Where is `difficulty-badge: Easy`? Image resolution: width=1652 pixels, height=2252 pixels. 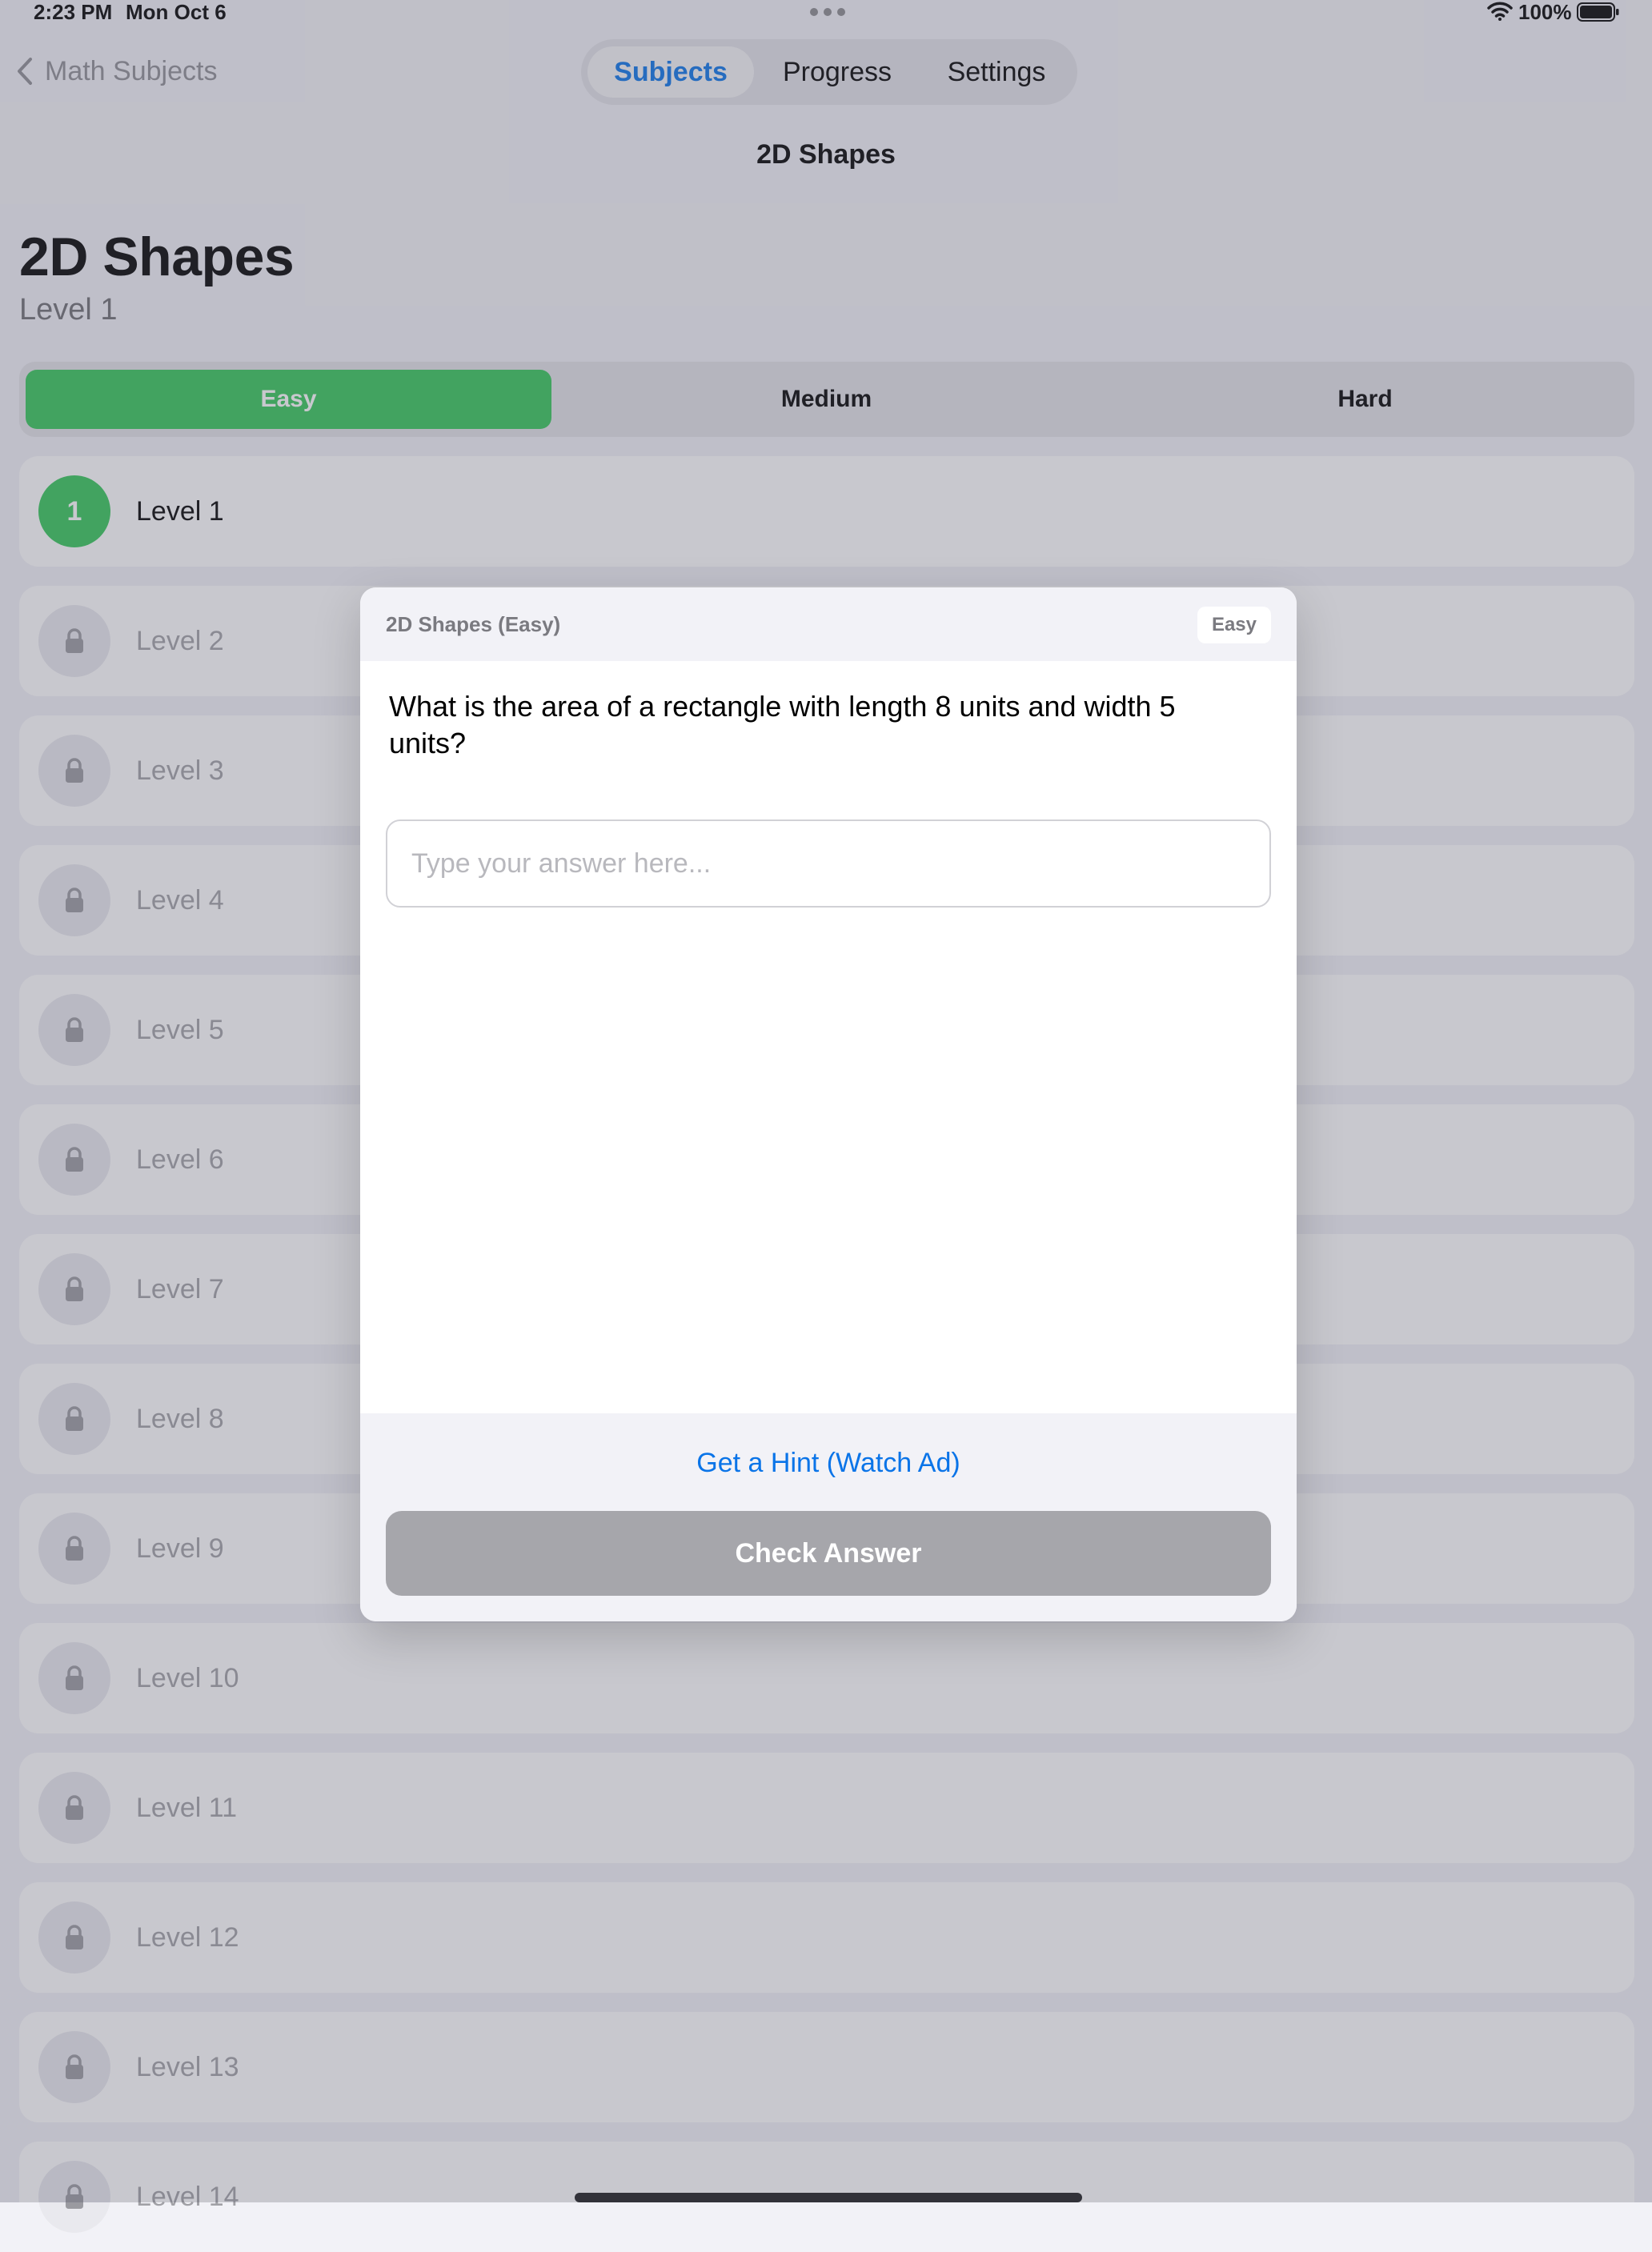 difficulty-badge: Easy is located at coordinates (1234, 625).